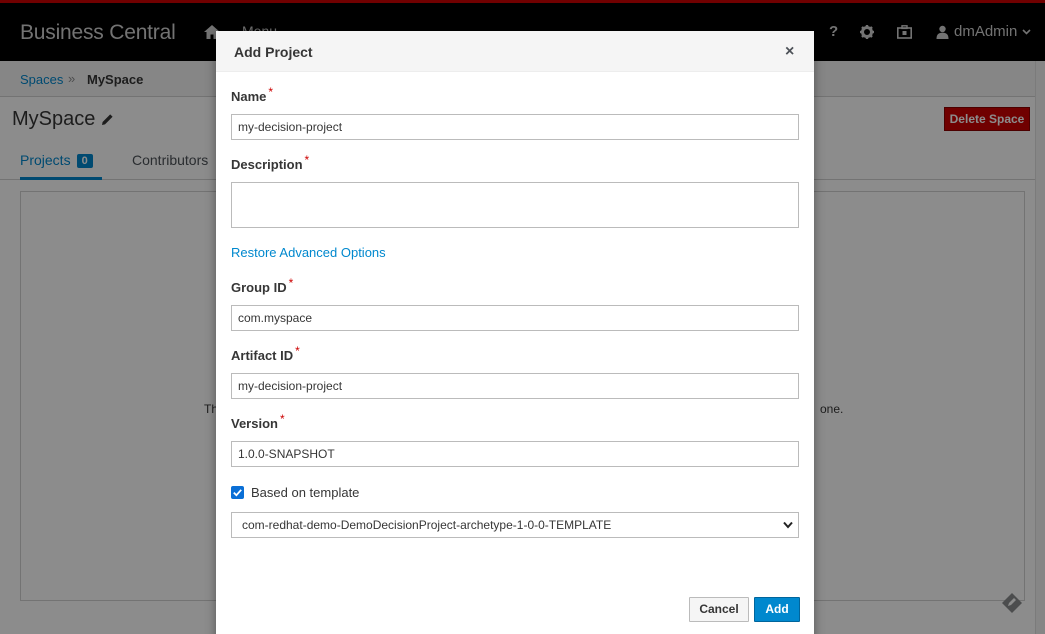  I want to click on version-label: Version *, so click(258, 421).